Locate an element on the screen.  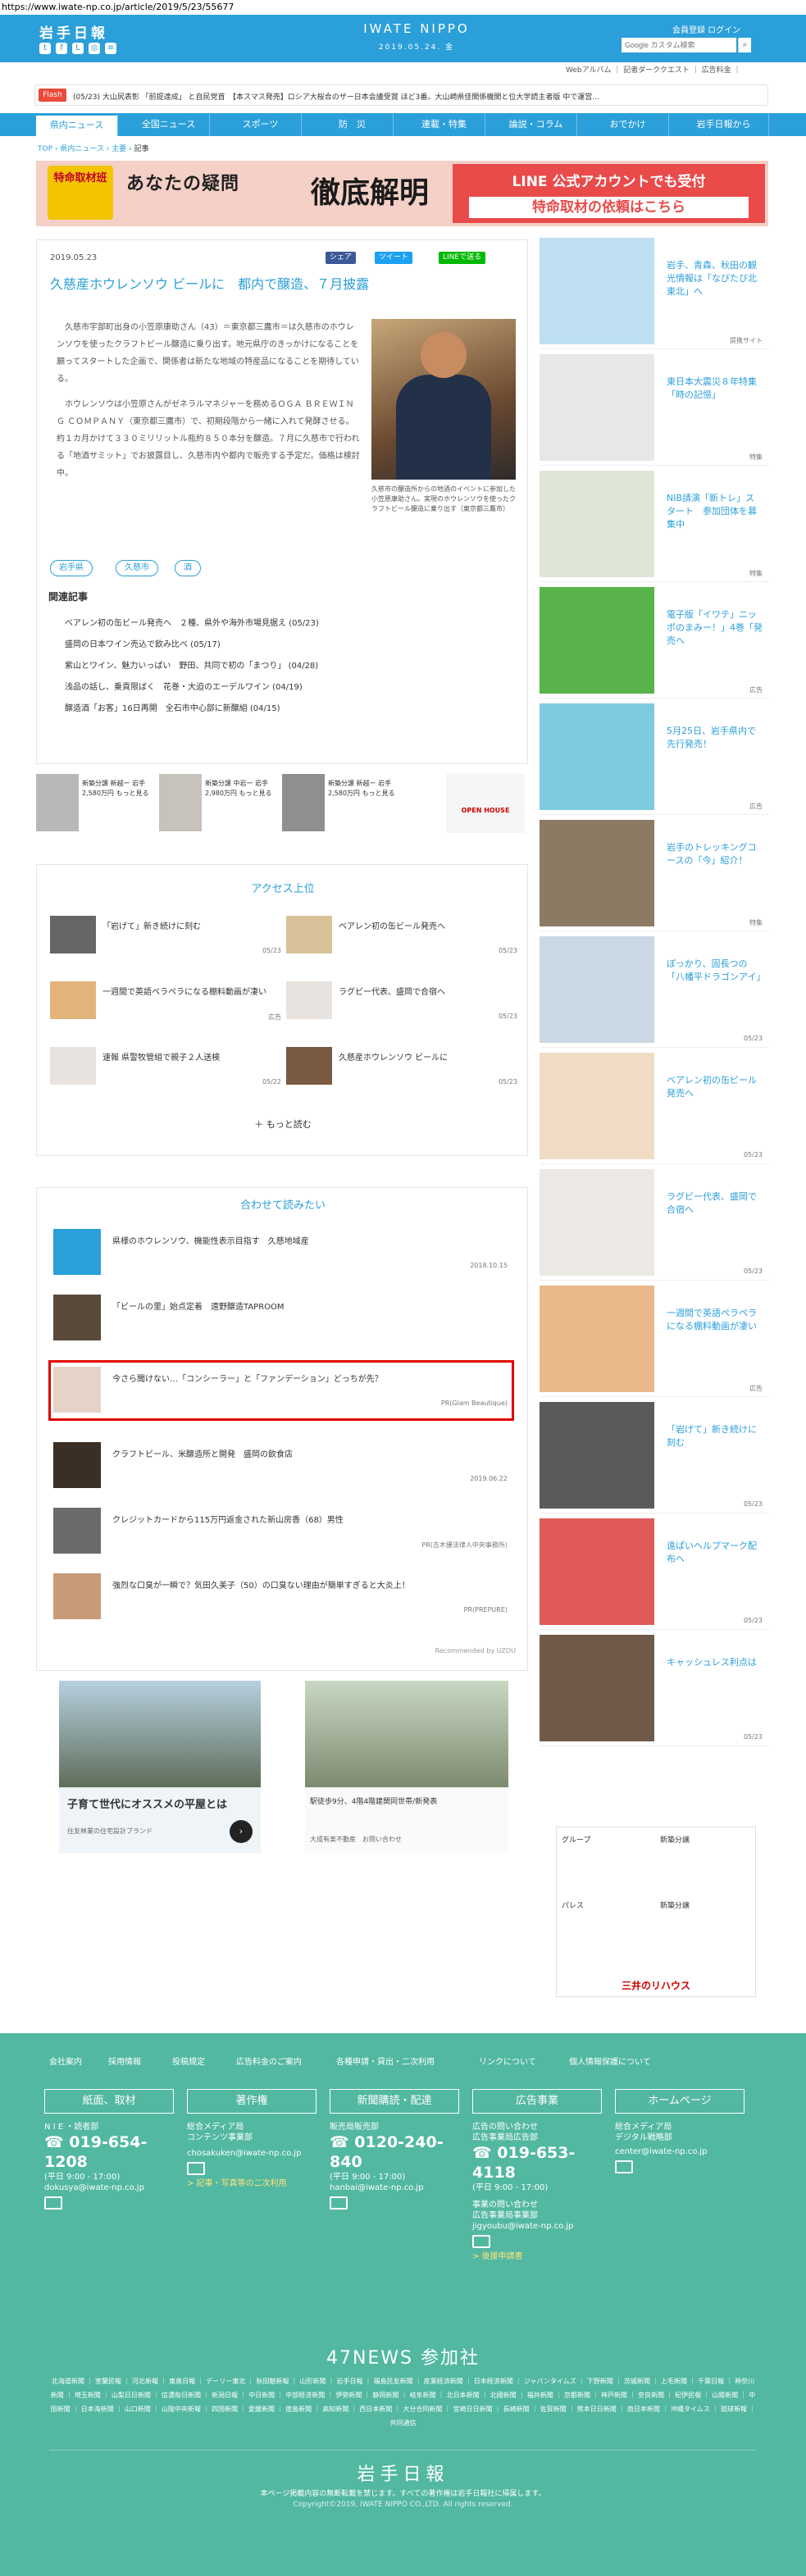
condo-ad: 駅徒歩9分、4階4階建関同世帯/新発表 大成有楽不動産 お問い合わせ is located at coordinates (406, 1767).